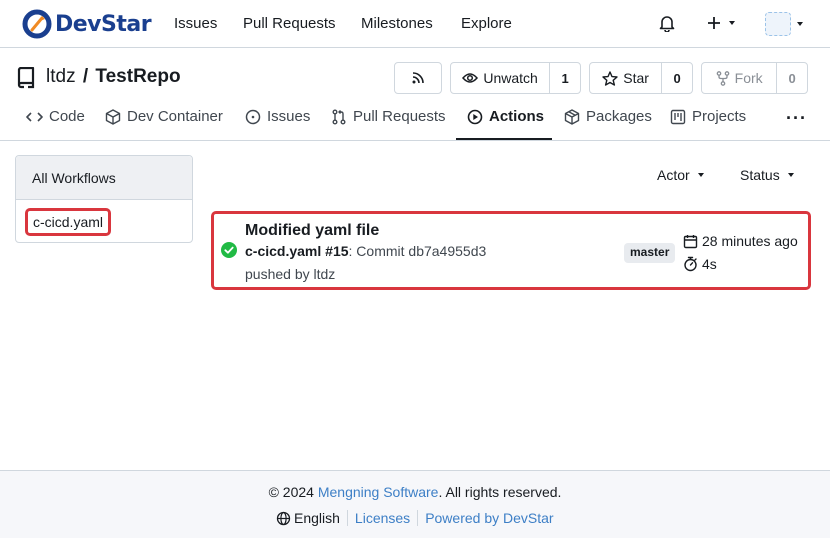 This screenshot has height=538, width=830. Describe the element at coordinates (517, 116) in the screenshot. I see `tab-actions-label: Actions` at that location.